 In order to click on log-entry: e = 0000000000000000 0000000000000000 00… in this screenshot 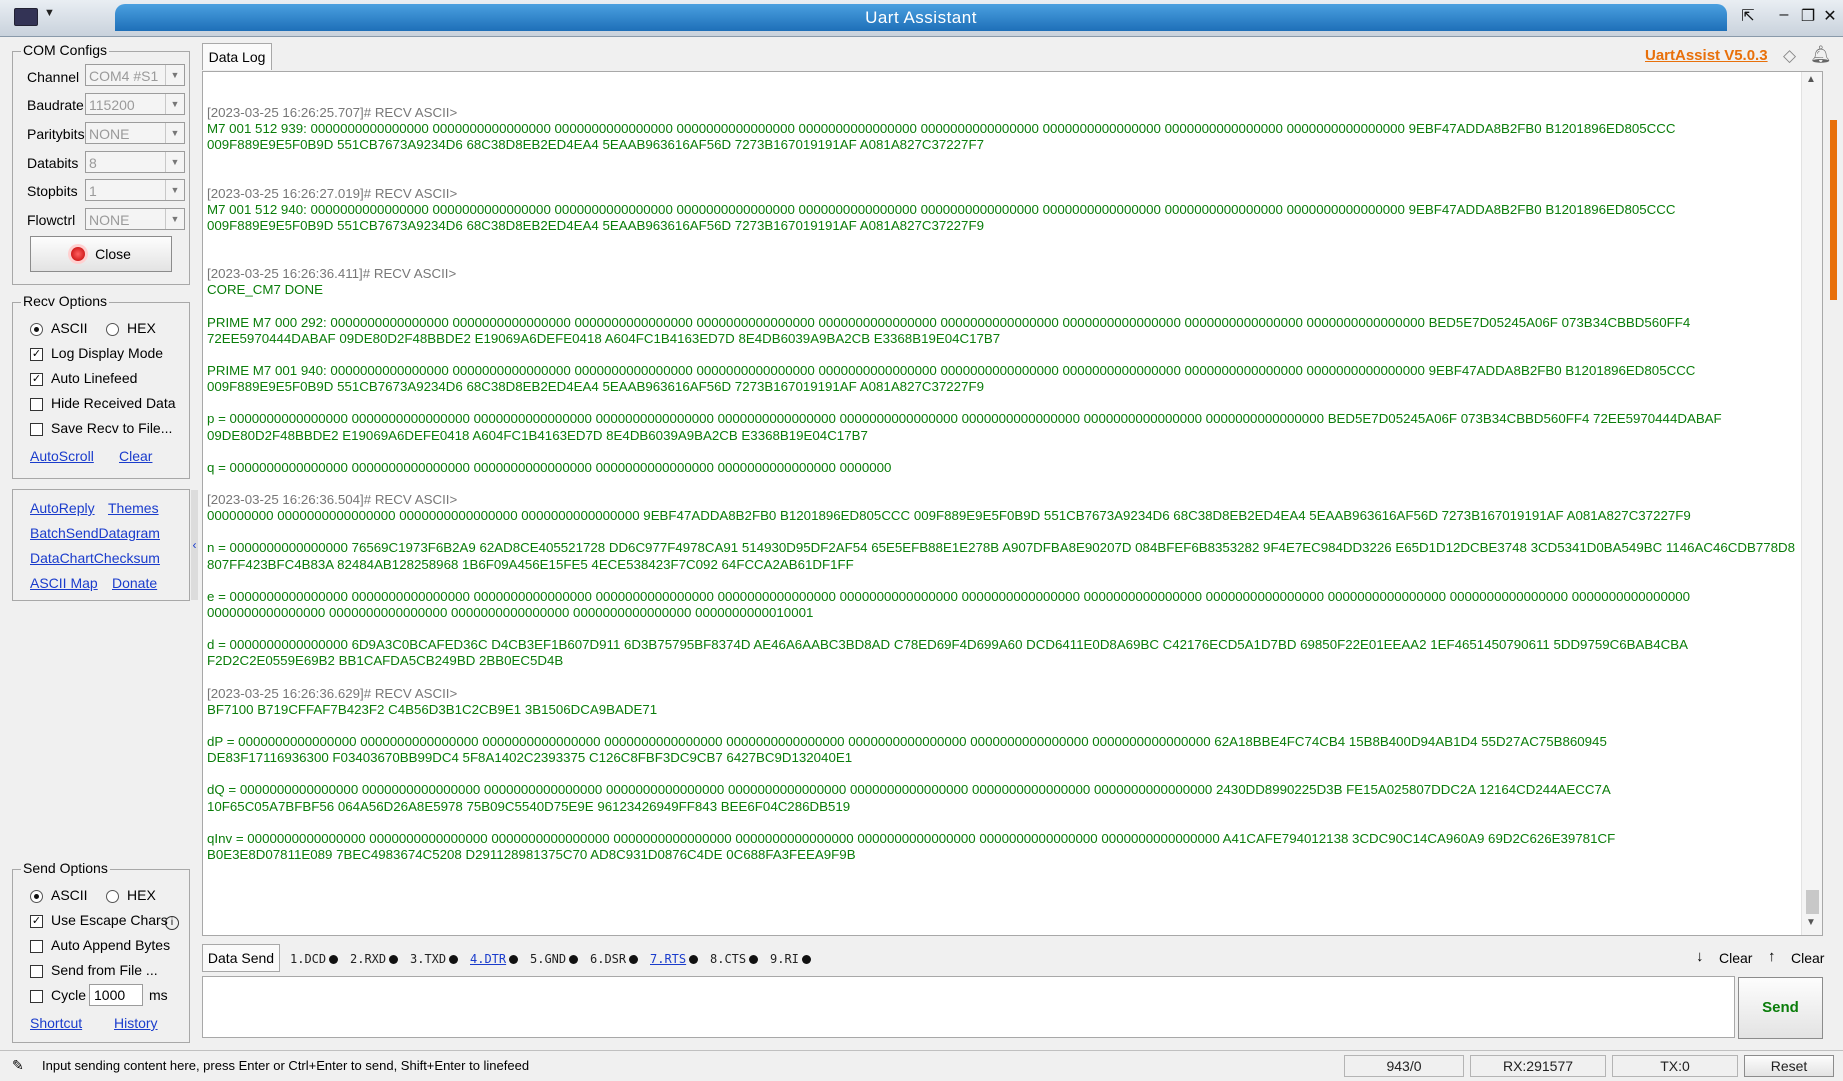, I will do `click(1005, 605)`.